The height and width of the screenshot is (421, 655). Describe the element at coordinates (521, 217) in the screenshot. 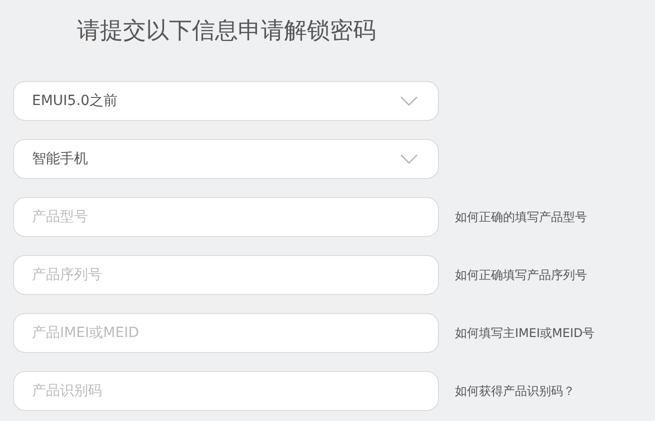

I see `help-link: 如何正确的填写产品型号` at that location.